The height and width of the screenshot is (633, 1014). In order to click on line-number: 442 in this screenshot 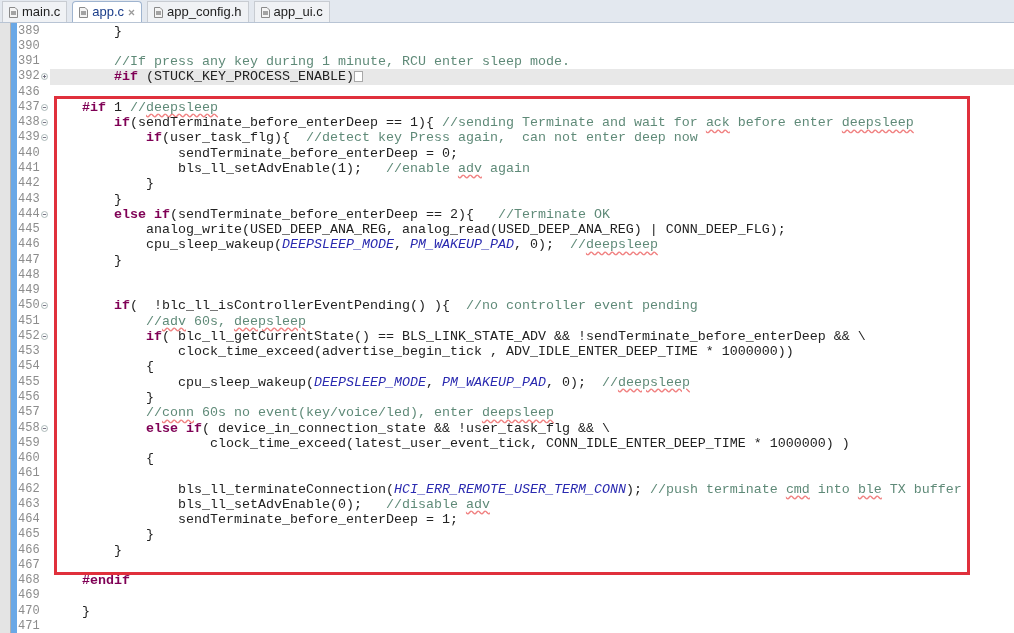, I will do `click(29, 184)`.